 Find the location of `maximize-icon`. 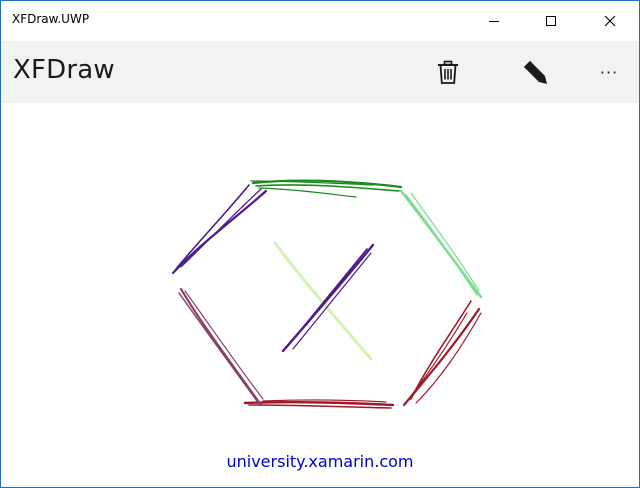

maximize-icon is located at coordinates (551, 21).